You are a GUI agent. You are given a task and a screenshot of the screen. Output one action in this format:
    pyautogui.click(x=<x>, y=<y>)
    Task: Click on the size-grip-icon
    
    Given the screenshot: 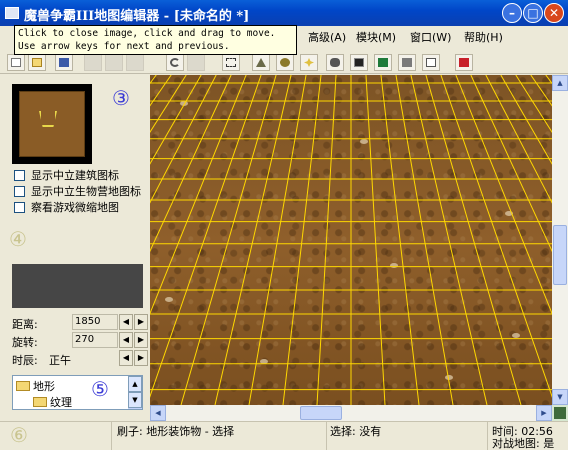 What is the action you would take?
    pyautogui.click(x=560, y=413)
    